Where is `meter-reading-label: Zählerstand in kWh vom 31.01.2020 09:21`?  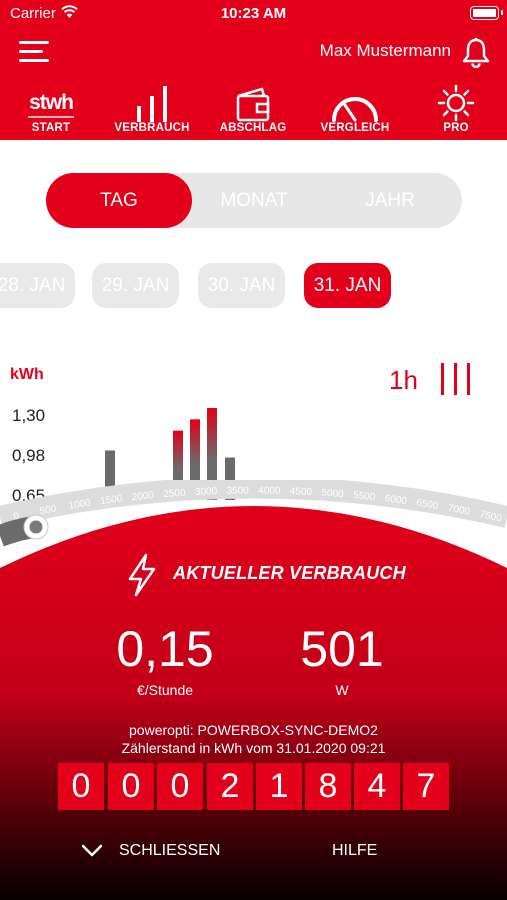 meter-reading-label: Zählerstand in kWh vom 31.01.2020 09:21 is located at coordinates (253, 748).